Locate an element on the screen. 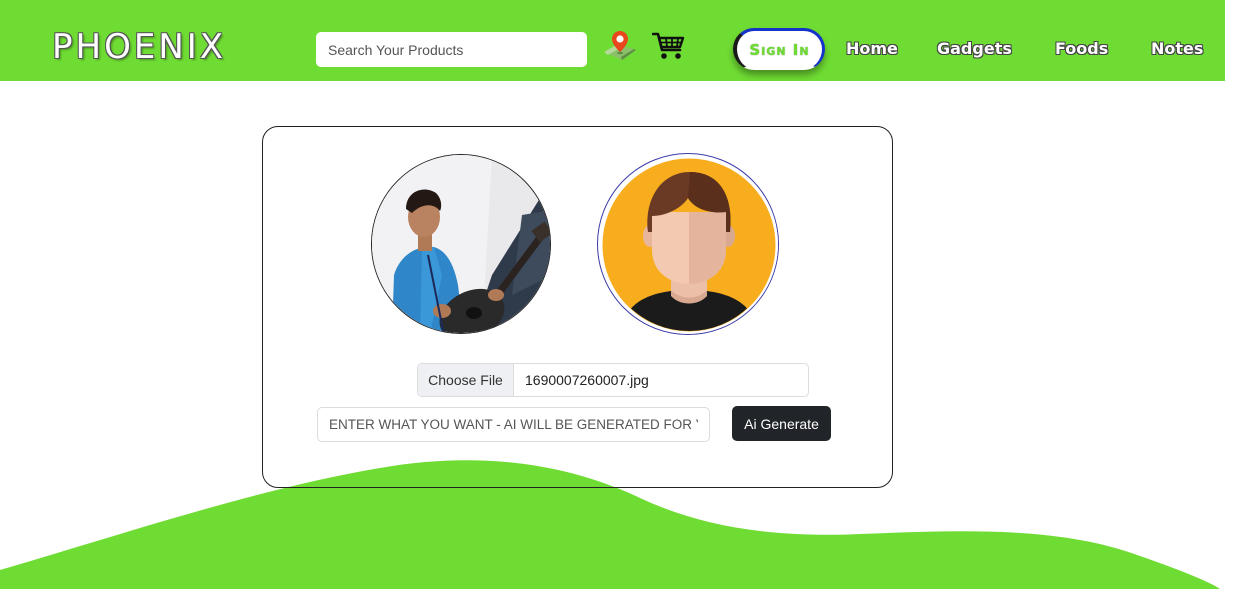  nav-home: Home is located at coordinates (872, 49).